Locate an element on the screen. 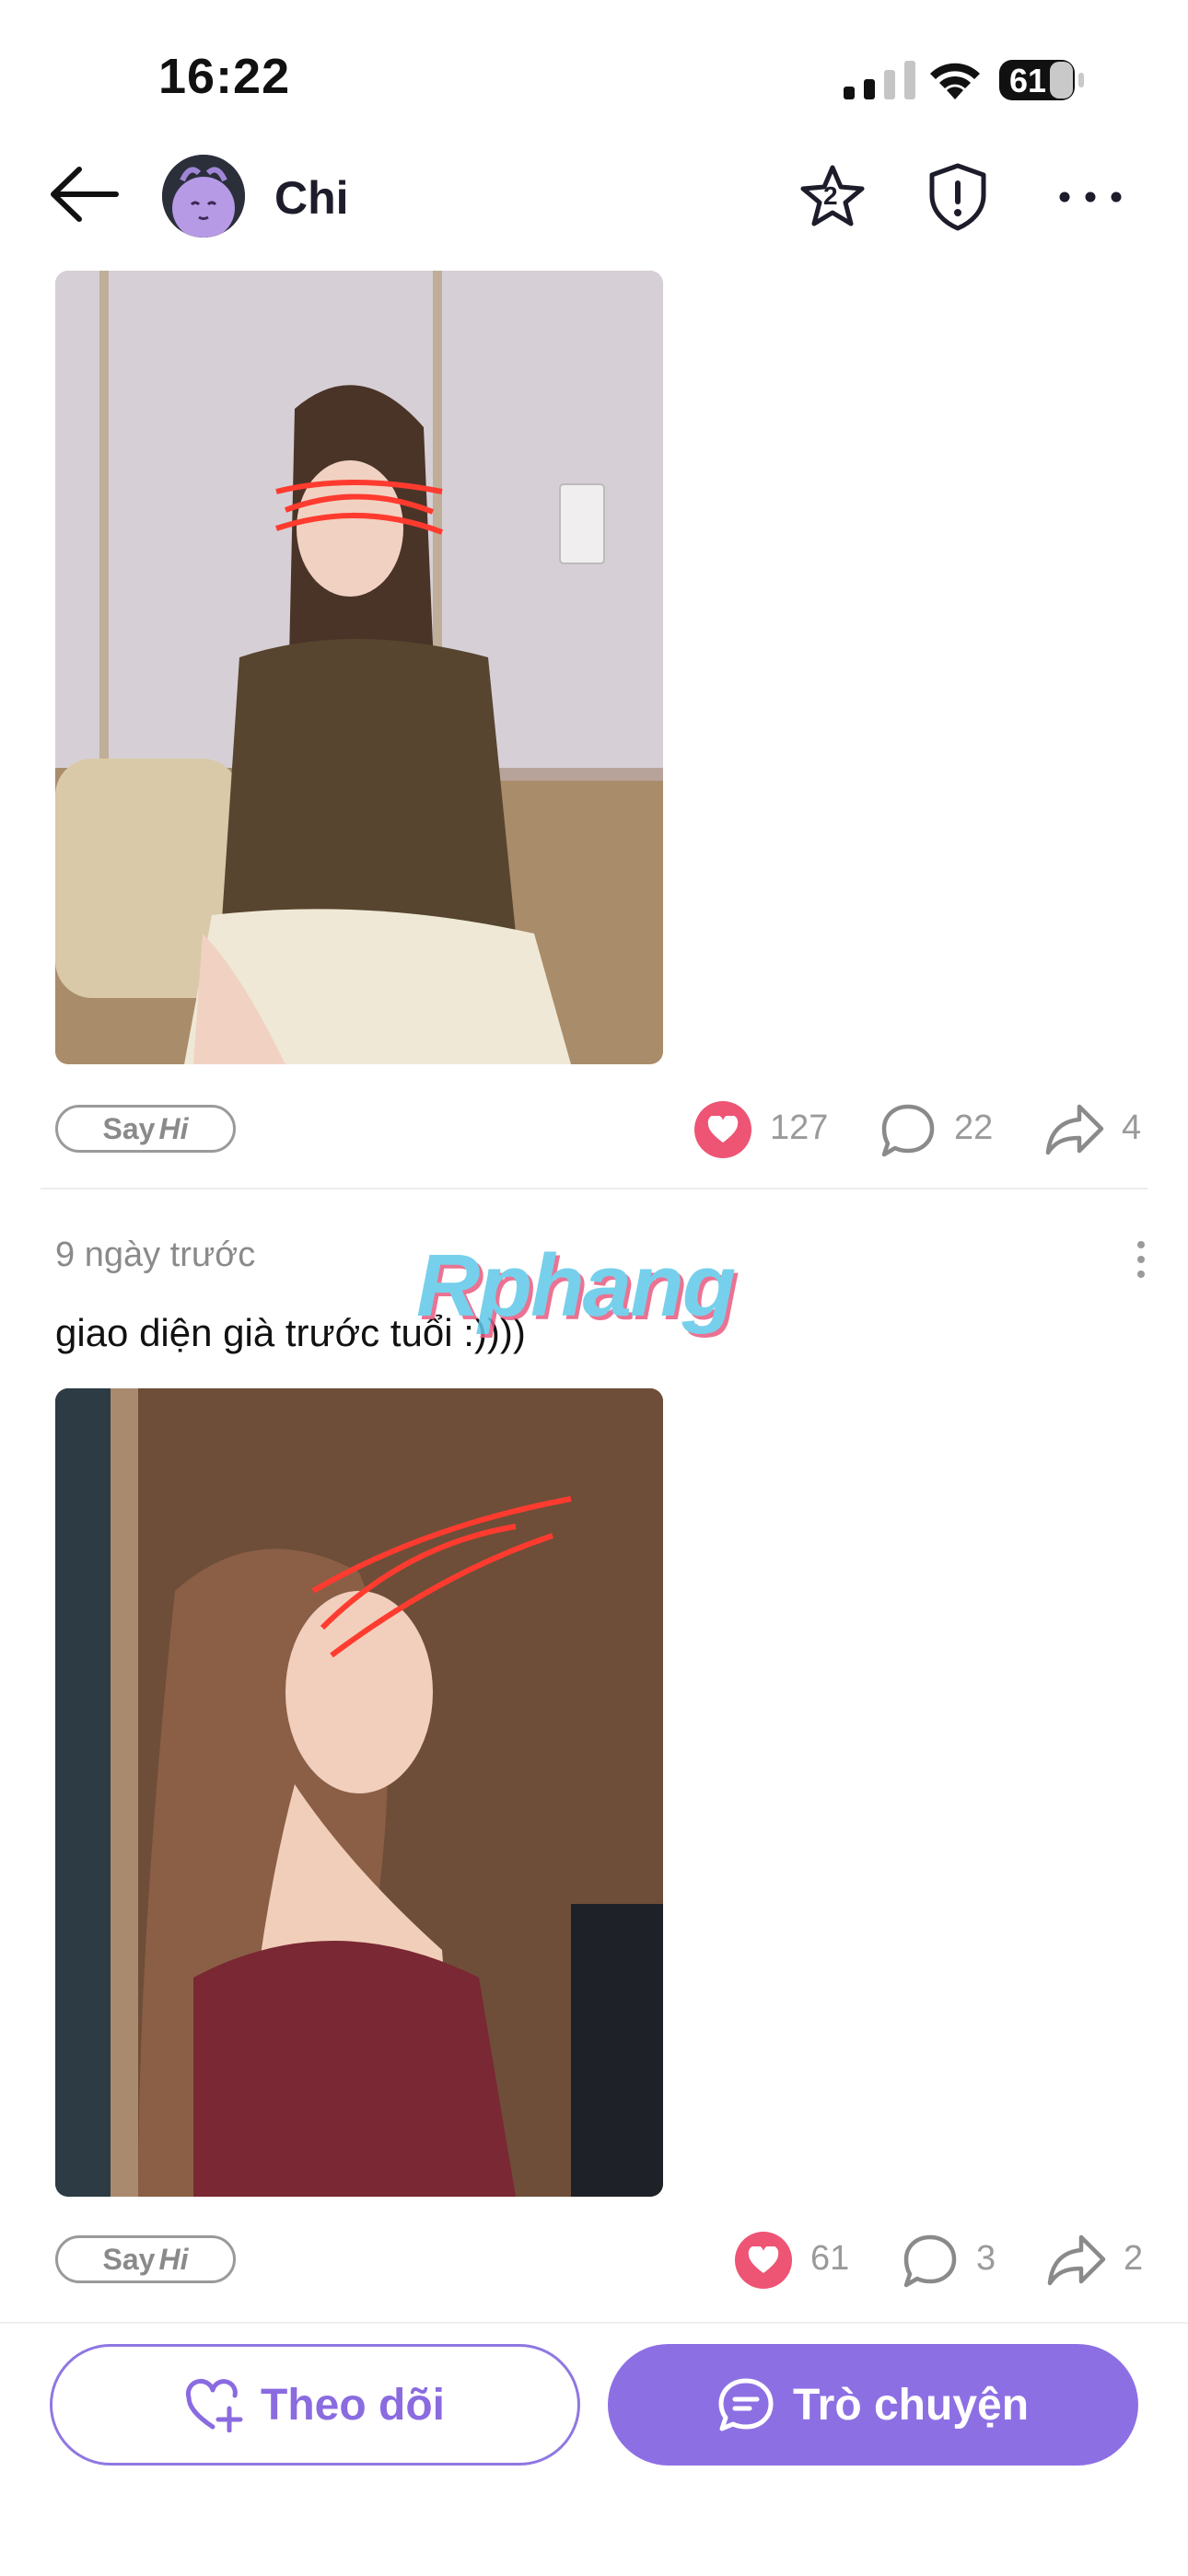  post-divider is located at coordinates (594, 1188).